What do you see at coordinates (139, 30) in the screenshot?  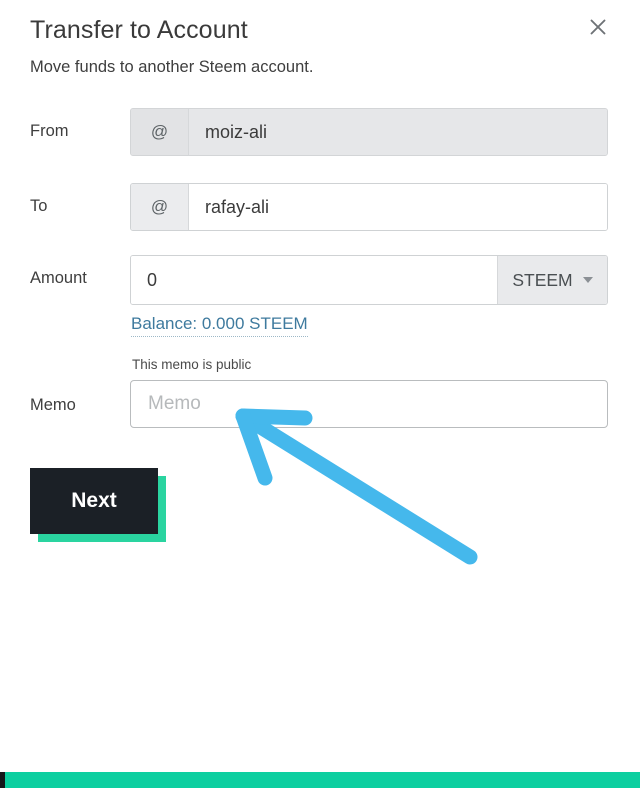 I see `dialog-title: Transfer to Account` at bounding box center [139, 30].